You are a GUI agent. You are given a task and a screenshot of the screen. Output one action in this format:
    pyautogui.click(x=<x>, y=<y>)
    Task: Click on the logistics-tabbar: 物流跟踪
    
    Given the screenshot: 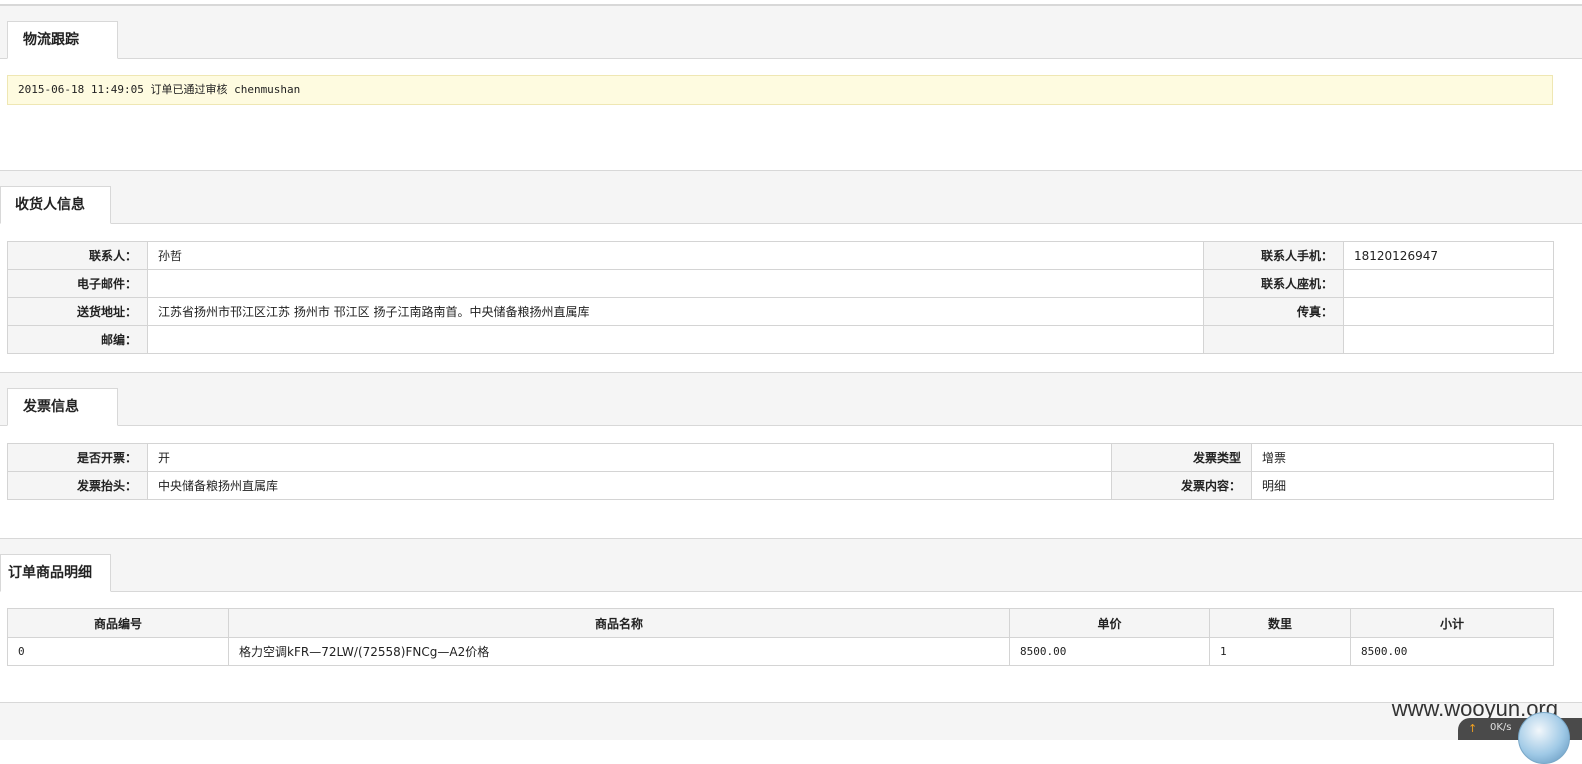 What is the action you would take?
    pyautogui.click(x=791, y=32)
    